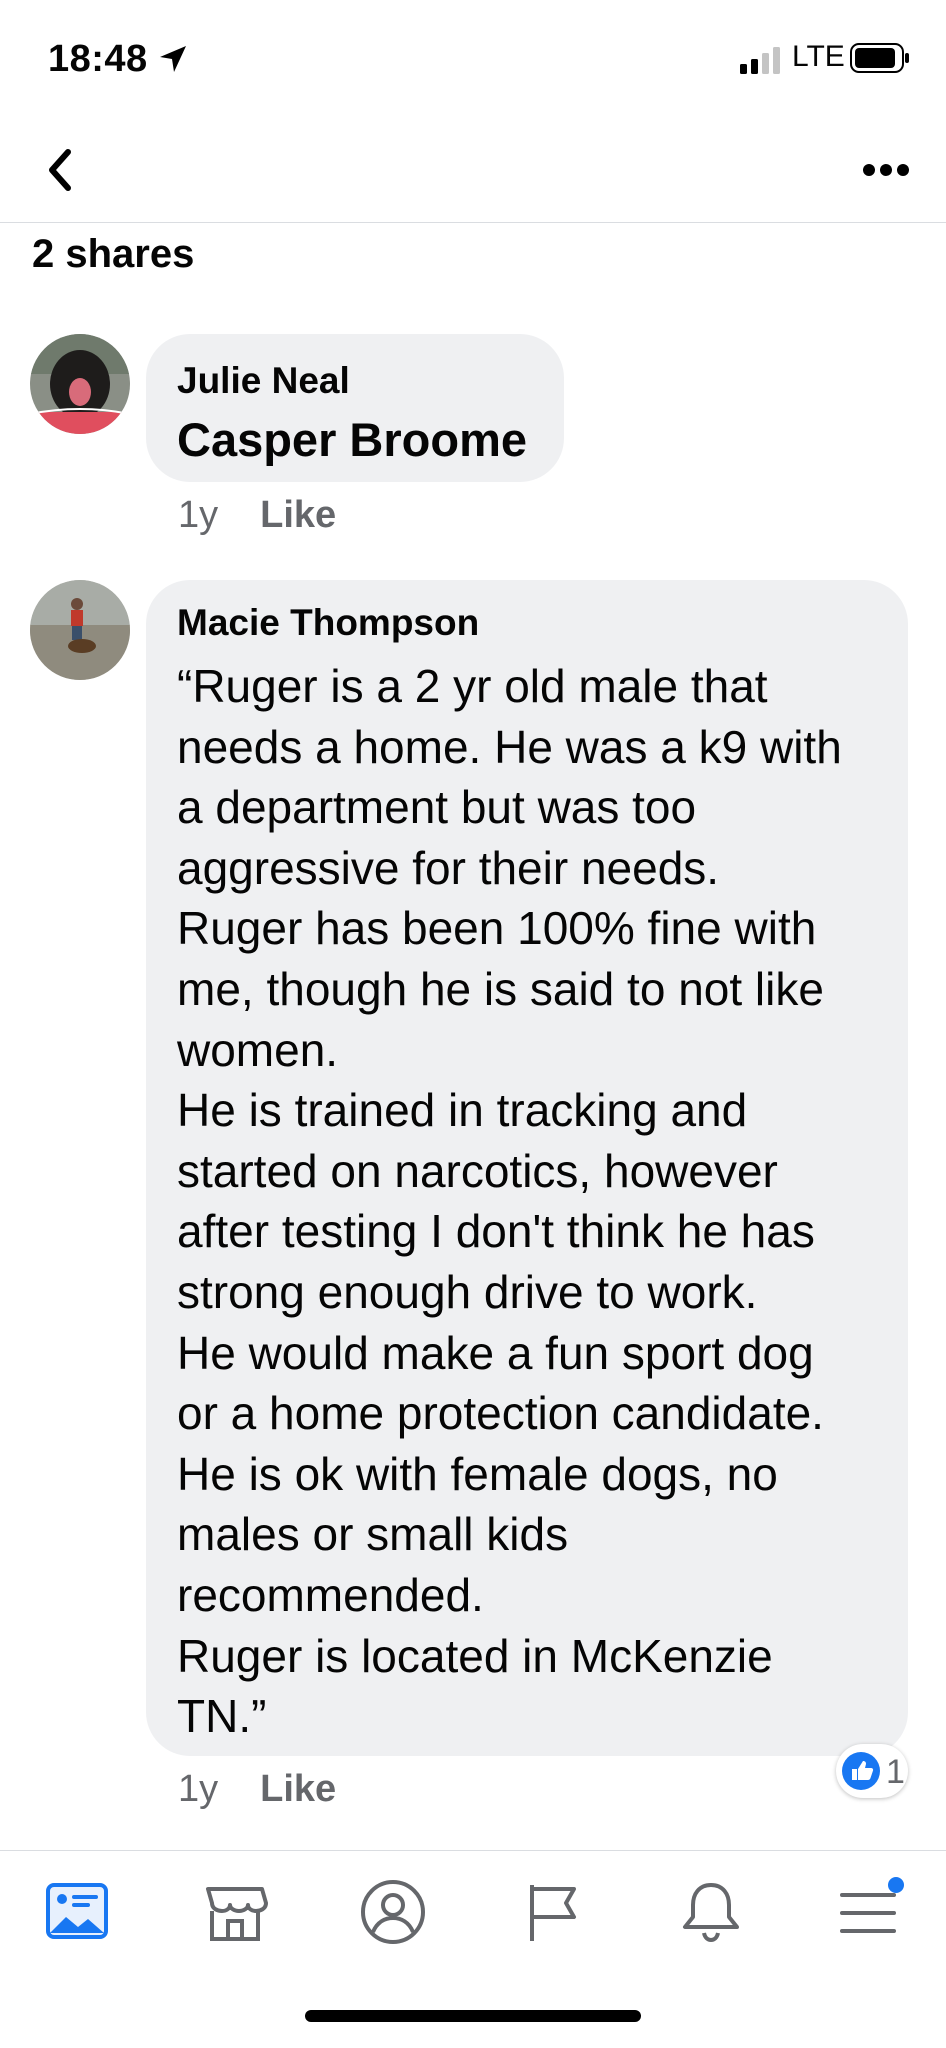 The image size is (946, 2048). Describe the element at coordinates (818, 56) in the screenshot. I see `network-label: LTE` at that location.